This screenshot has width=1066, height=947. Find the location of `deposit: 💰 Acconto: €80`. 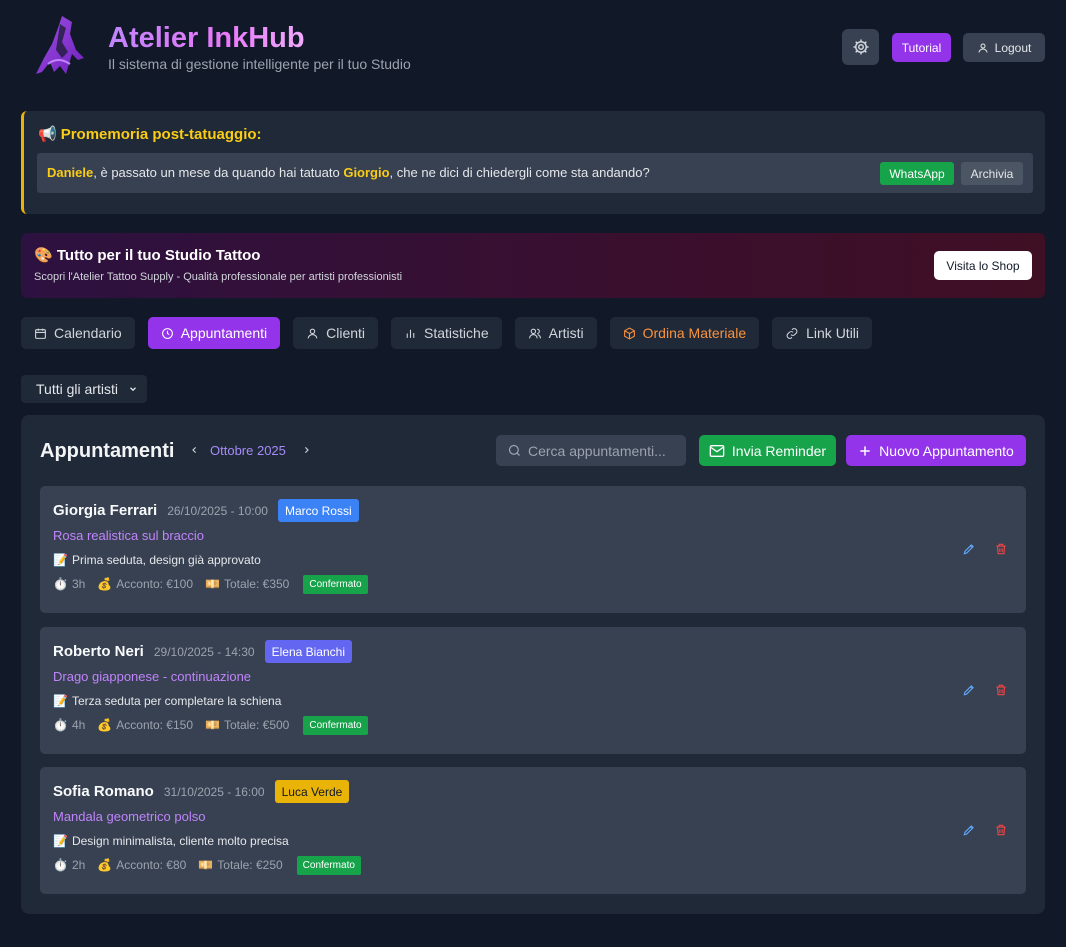

deposit: 💰 Acconto: €80 is located at coordinates (141, 865).